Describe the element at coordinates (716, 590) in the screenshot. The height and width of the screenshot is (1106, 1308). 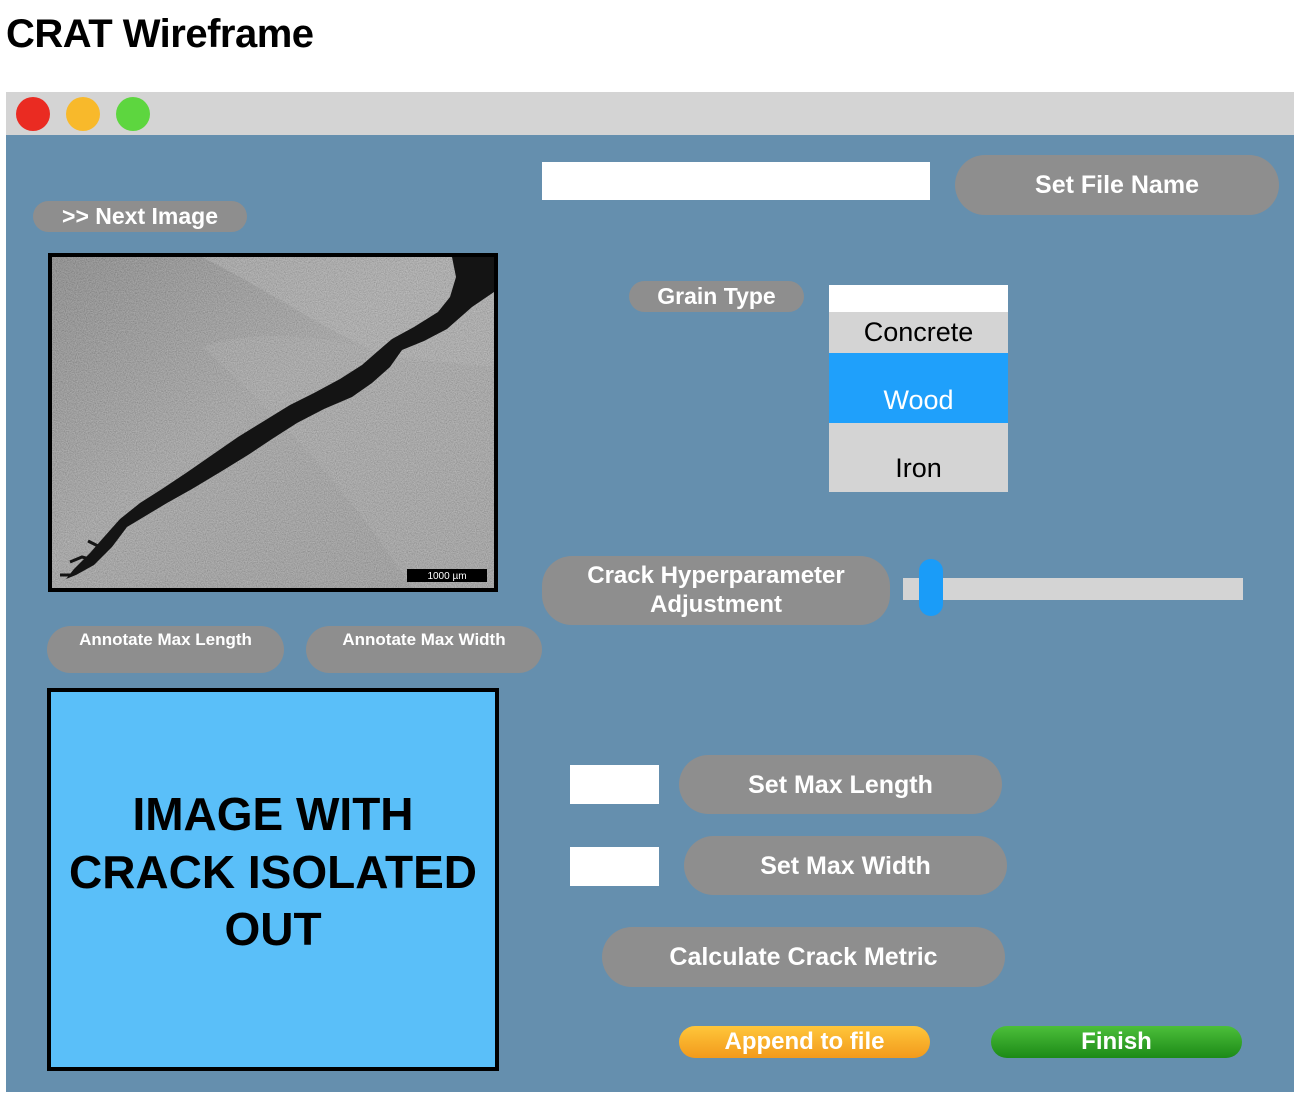
I see `hyperparameter-label: Crack Hyperparameter Adjustment` at that location.